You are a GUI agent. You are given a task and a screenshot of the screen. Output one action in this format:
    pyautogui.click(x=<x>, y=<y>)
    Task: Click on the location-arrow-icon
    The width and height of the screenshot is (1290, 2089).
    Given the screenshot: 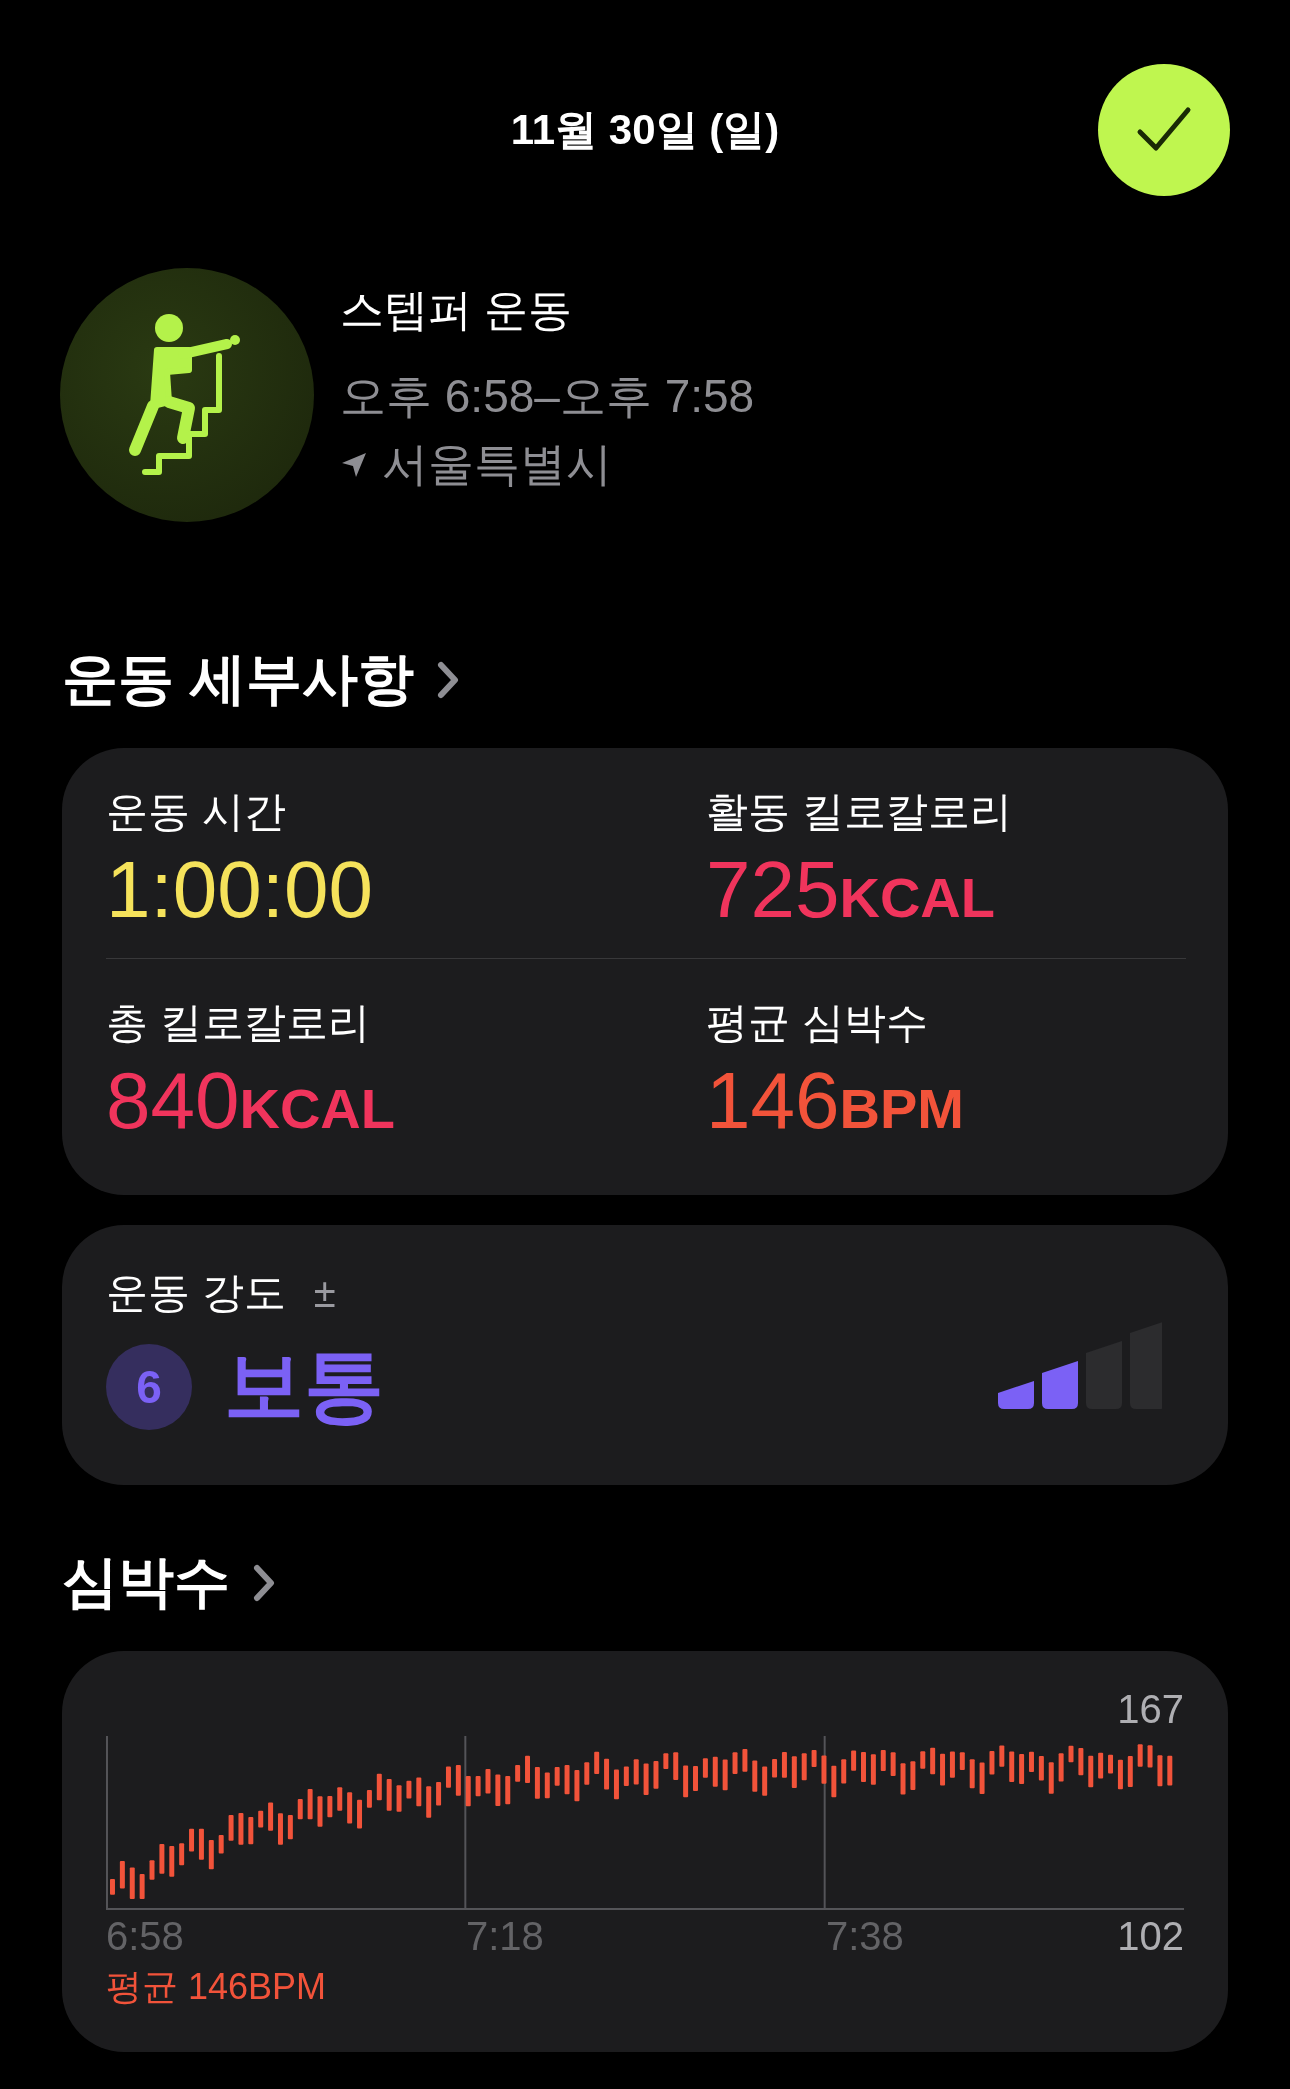 What is the action you would take?
    pyautogui.click(x=354, y=464)
    